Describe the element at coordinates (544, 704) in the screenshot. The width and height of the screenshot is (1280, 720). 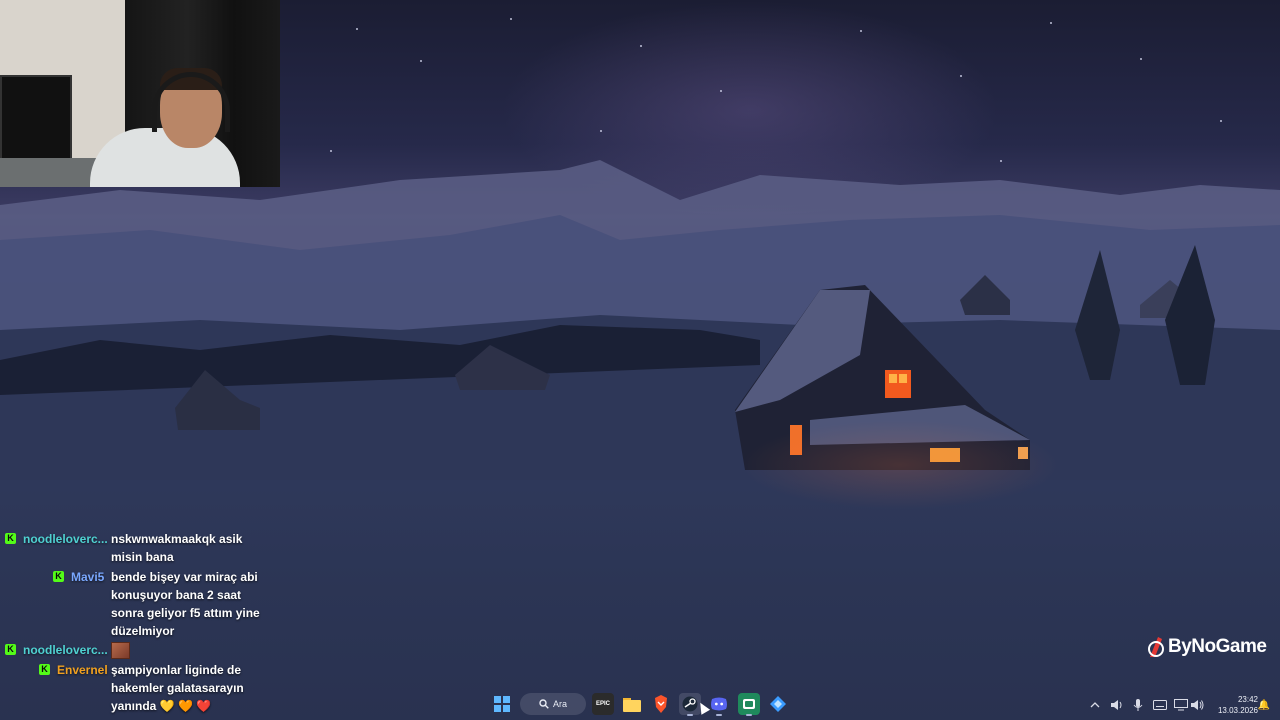
I see `search-icon` at that location.